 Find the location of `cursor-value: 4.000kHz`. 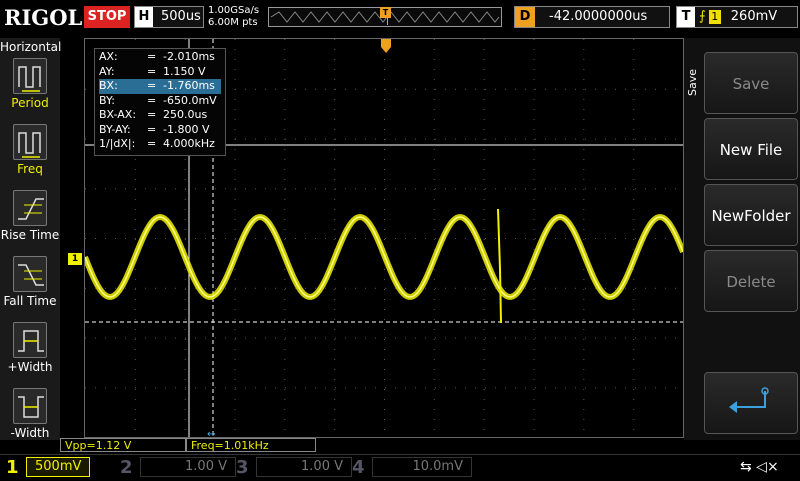

cursor-value: 4.000kHz is located at coordinates (189, 143).